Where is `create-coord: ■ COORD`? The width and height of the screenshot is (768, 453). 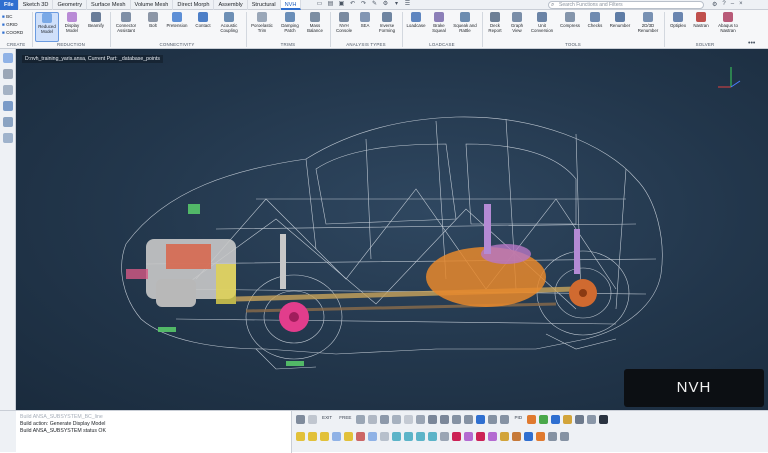 create-coord: ■ COORD is located at coordinates (12, 33).